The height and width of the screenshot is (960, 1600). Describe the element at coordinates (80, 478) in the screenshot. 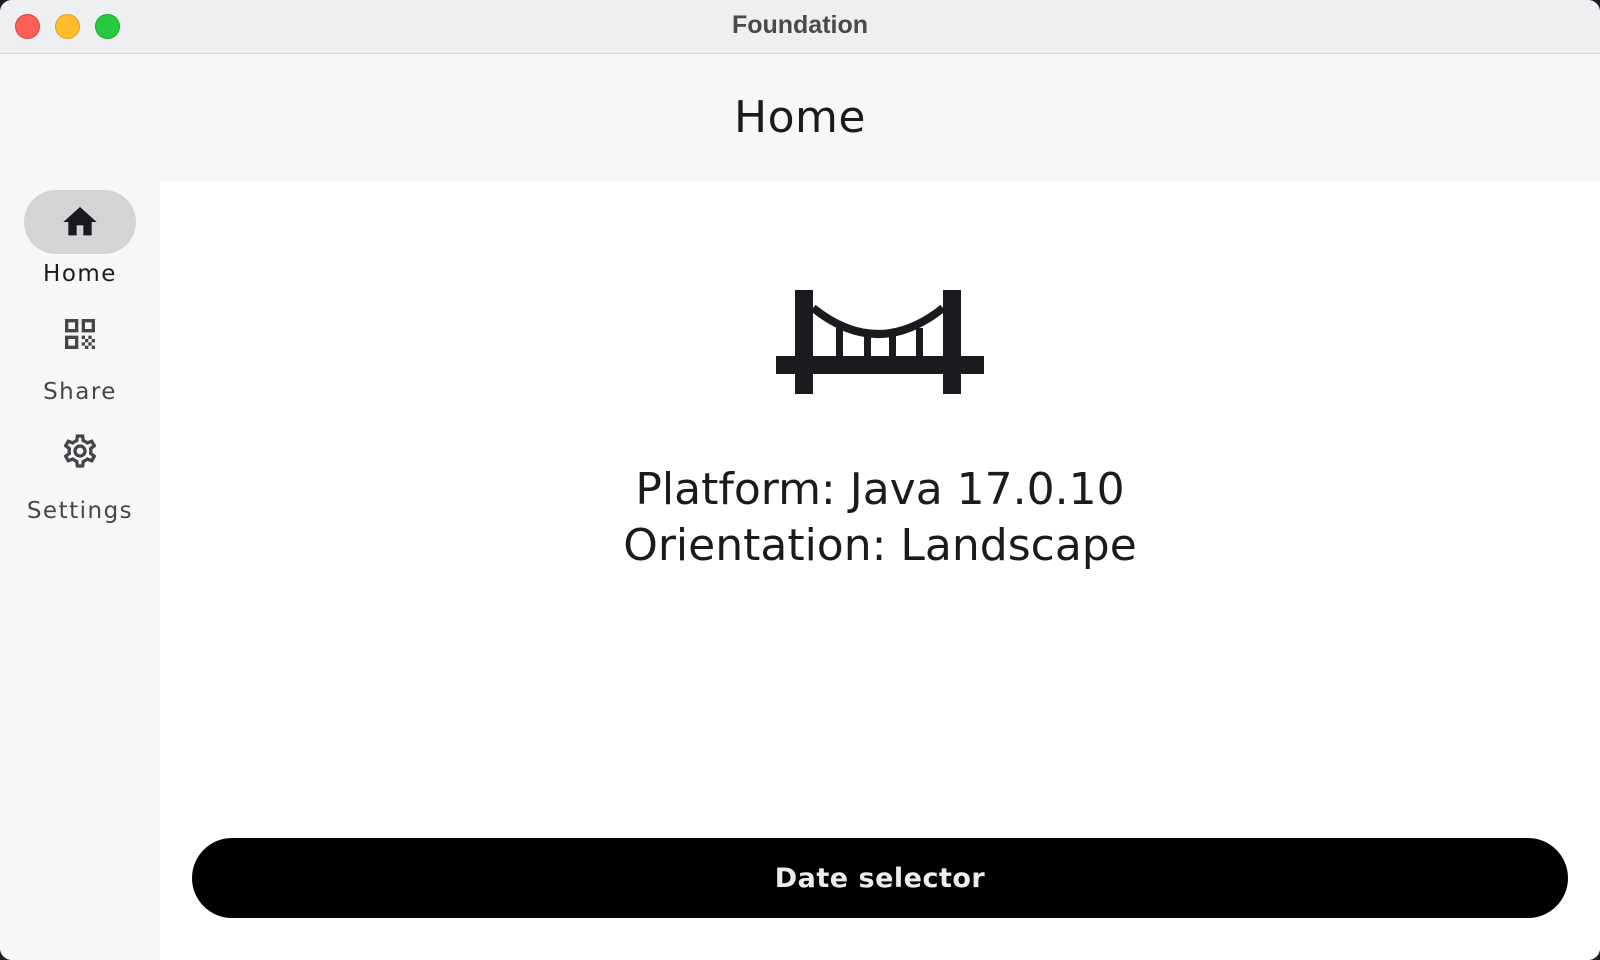

I see `rail-item-settings: Settings` at that location.